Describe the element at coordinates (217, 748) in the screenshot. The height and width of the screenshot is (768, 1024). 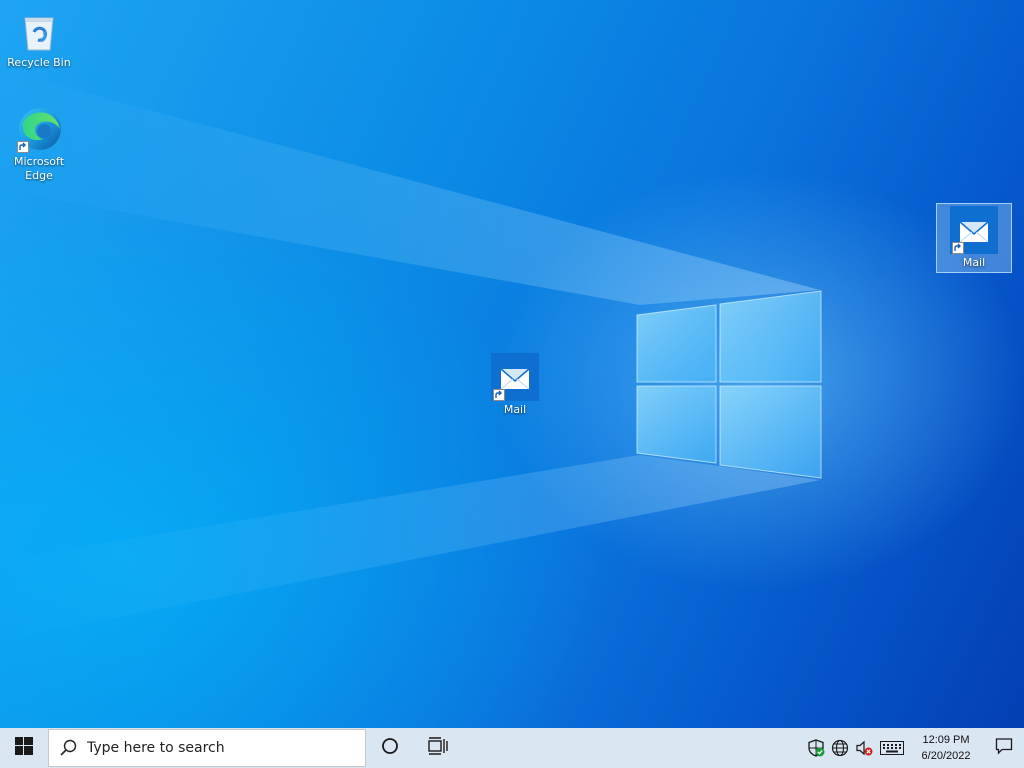
I see `search-input` at that location.